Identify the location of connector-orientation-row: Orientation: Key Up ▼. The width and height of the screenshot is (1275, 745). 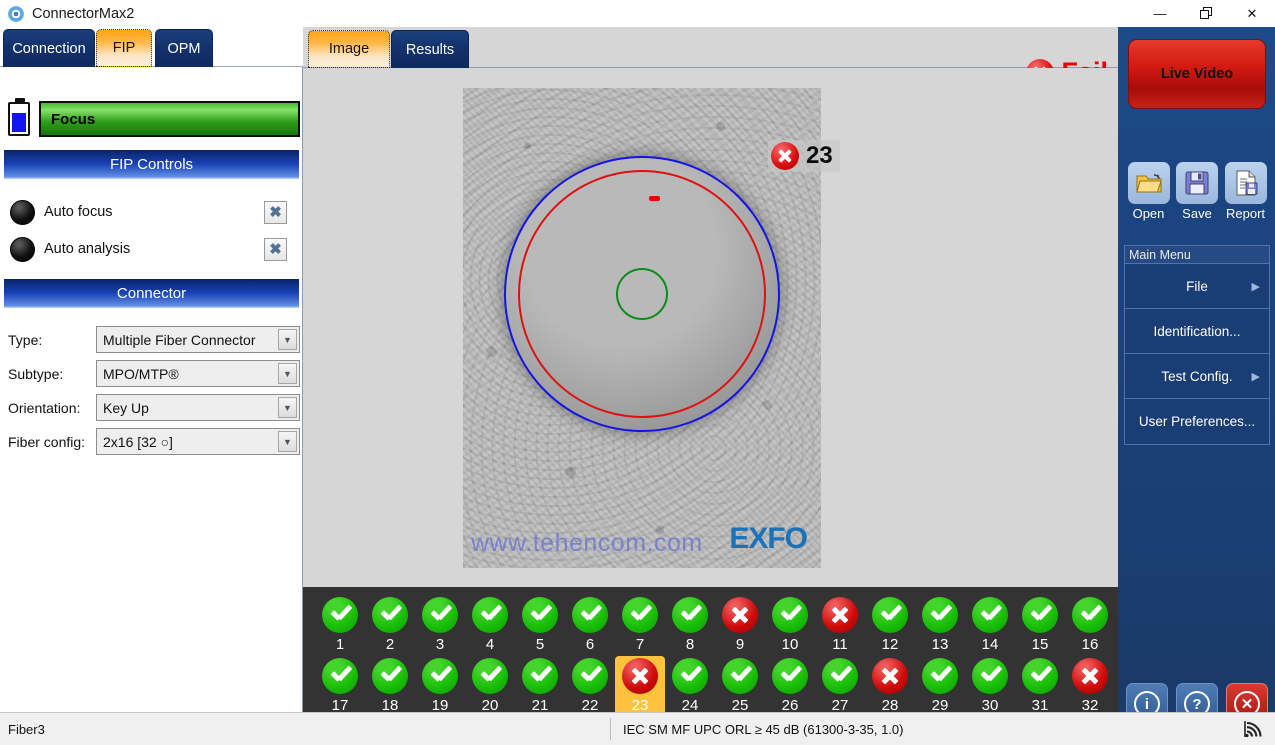
(154, 407).